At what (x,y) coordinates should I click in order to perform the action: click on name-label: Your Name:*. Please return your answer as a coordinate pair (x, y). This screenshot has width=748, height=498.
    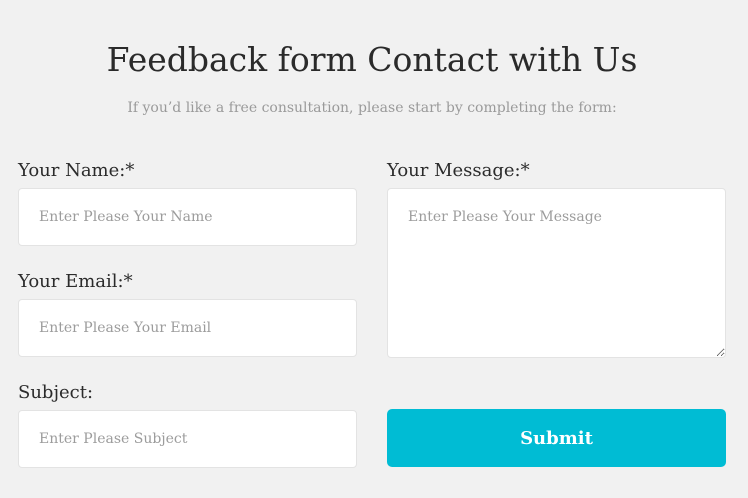
    Looking at the image, I should click on (76, 170).